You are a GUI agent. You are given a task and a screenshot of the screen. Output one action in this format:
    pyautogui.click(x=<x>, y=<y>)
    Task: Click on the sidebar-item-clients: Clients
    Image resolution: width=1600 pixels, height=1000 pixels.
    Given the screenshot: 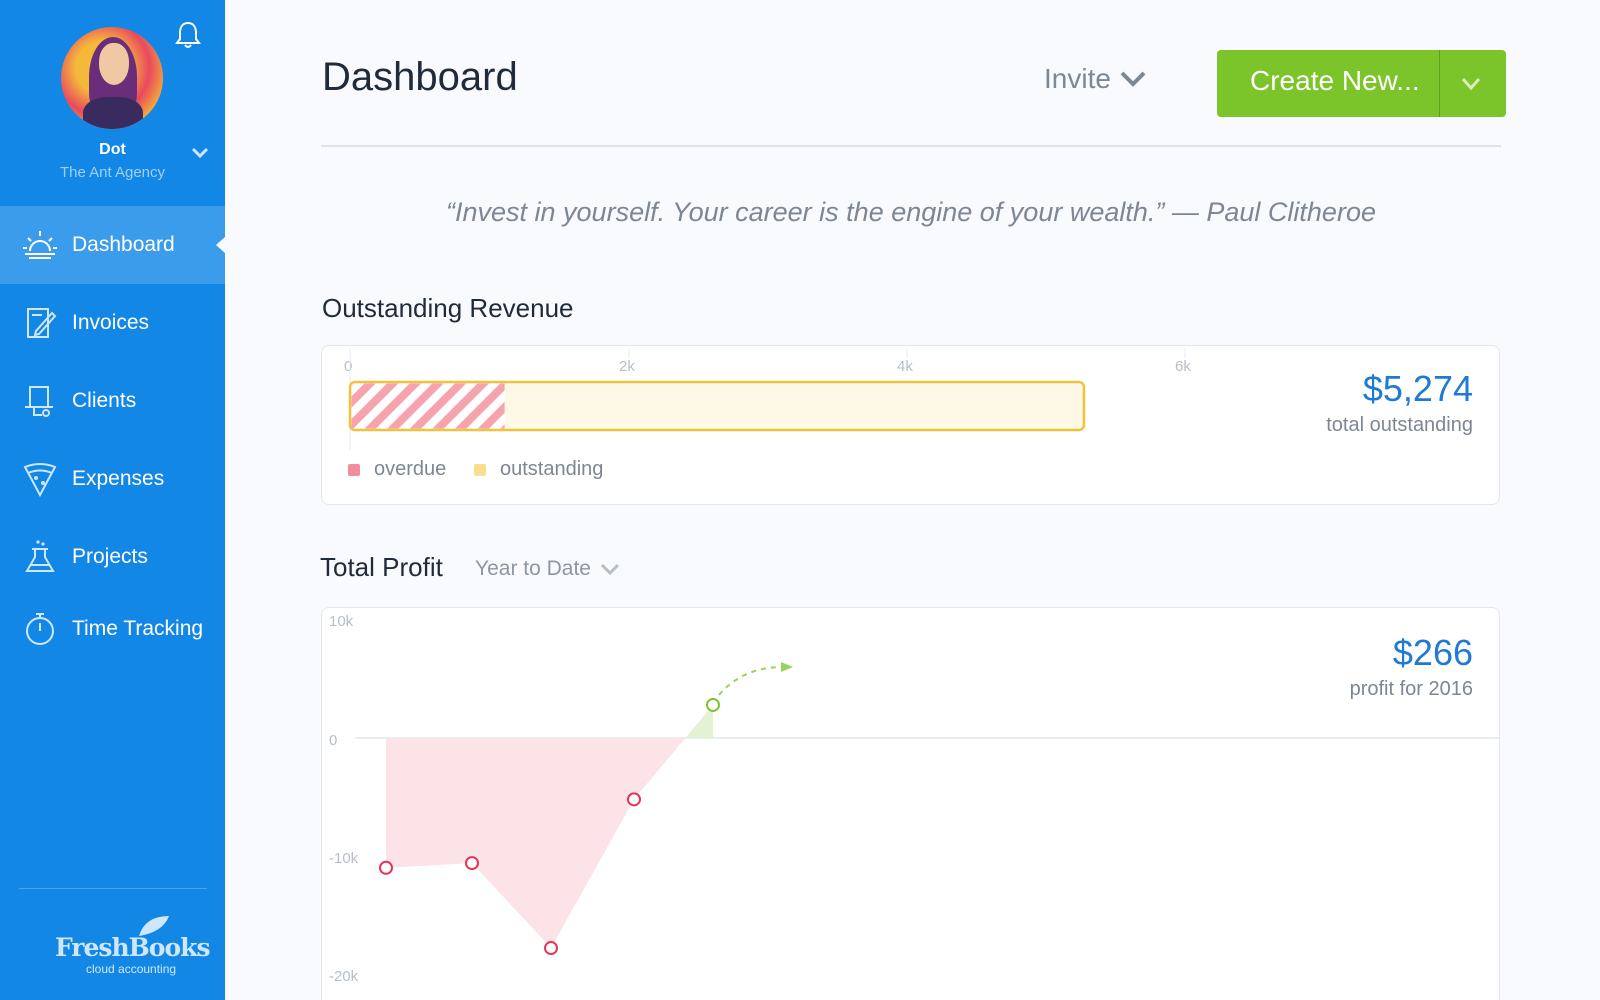 What is the action you would take?
    pyautogui.click(x=112, y=401)
    